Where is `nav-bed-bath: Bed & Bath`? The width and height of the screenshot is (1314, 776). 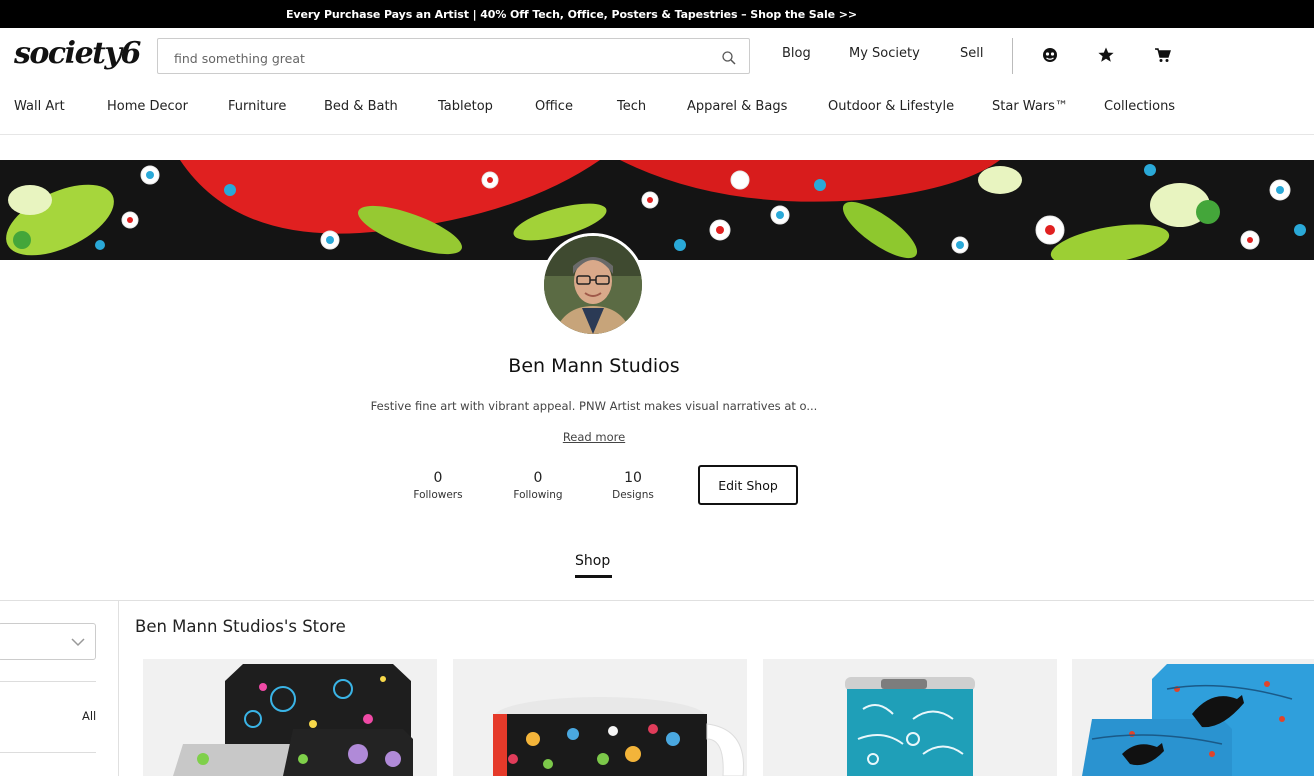
nav-bed-bath: Bed & Bath is located at coordinates (361, 106).